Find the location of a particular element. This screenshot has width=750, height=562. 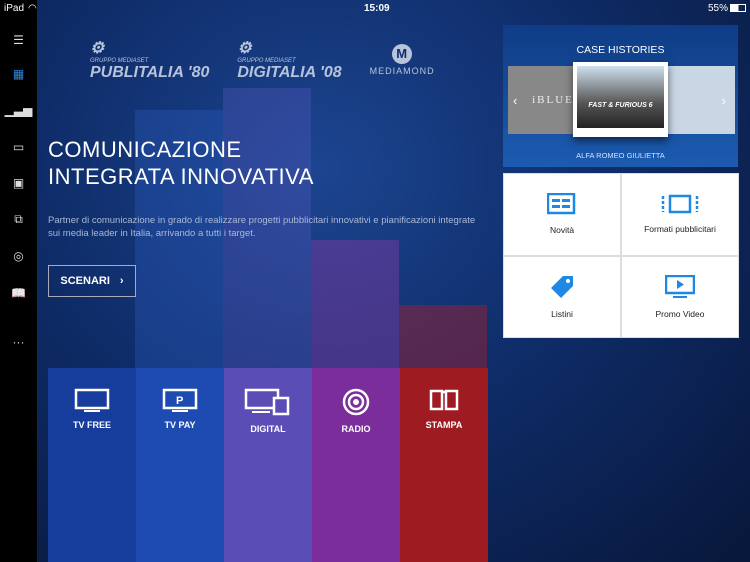

radio-icon: ◎ is located at coordinates (18, 256).